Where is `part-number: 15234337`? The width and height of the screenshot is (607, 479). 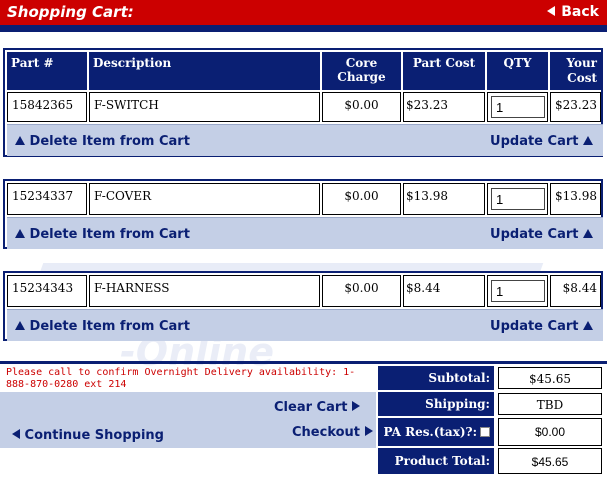
part-number: 15234337 is located at coordinates (47, 199).